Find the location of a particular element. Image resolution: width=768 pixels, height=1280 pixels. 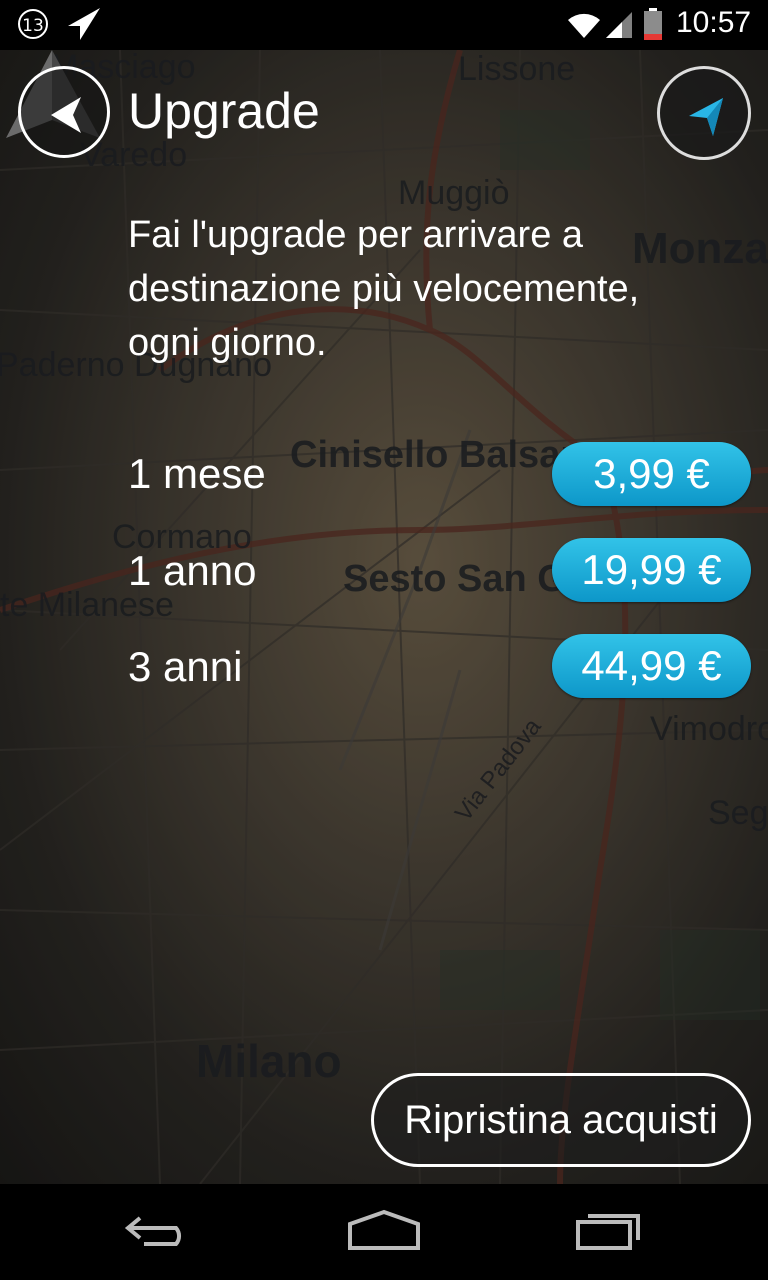

status-bar: 13 10:57 is located at coordinates (384, 25).